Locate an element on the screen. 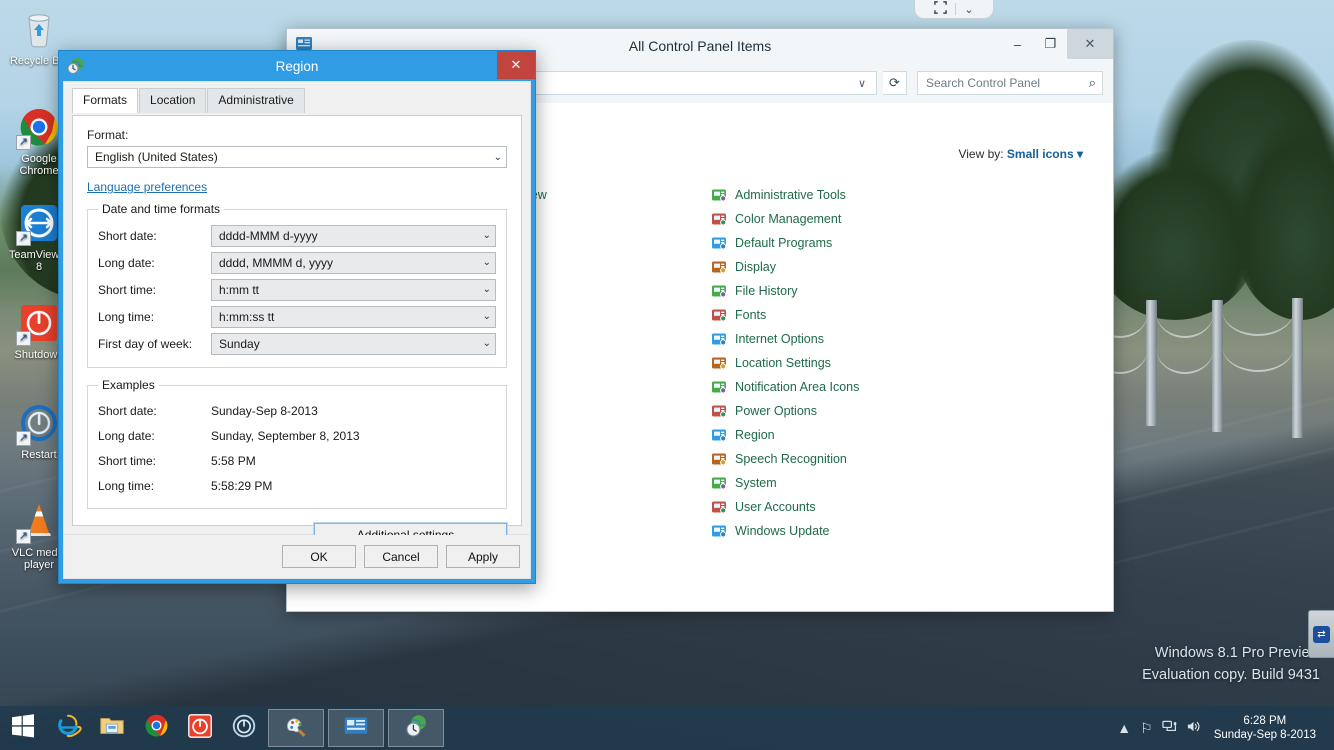  taskbar-item-restart is located at coordinates (244, 728).